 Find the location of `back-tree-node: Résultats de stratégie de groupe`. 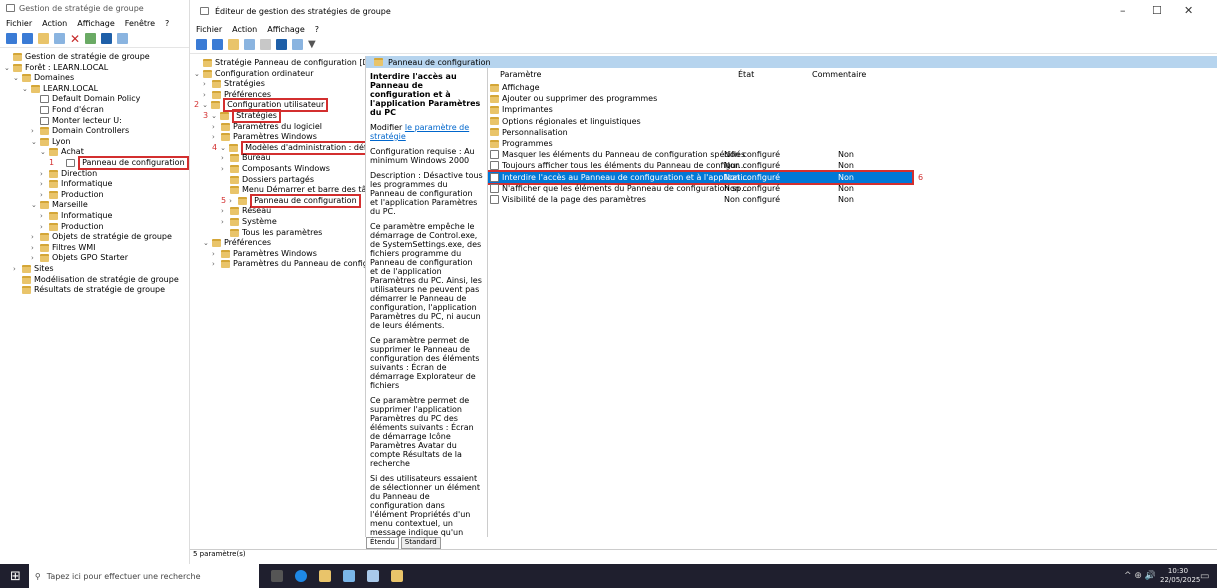

back-tree-node: Résultats de stratégie de groupe is located at coordinates (89, 290).